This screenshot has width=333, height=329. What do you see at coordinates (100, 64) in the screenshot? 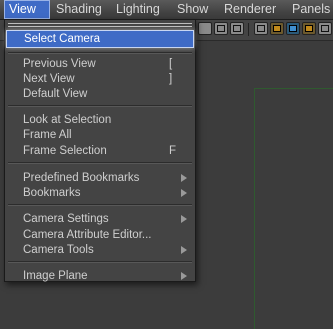
I see `menu-item-previous-view: Previous View [` at bounding box center [100, 64].